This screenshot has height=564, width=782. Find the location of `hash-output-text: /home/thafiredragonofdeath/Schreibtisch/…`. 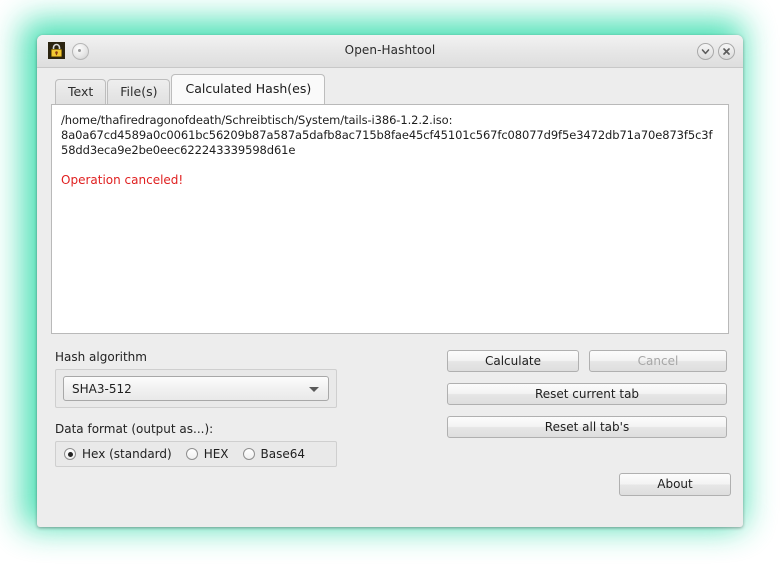

hash-output-text: /home/thafiredragonofdeath/Schreibtisch/… is located at coordinates (387, 135).